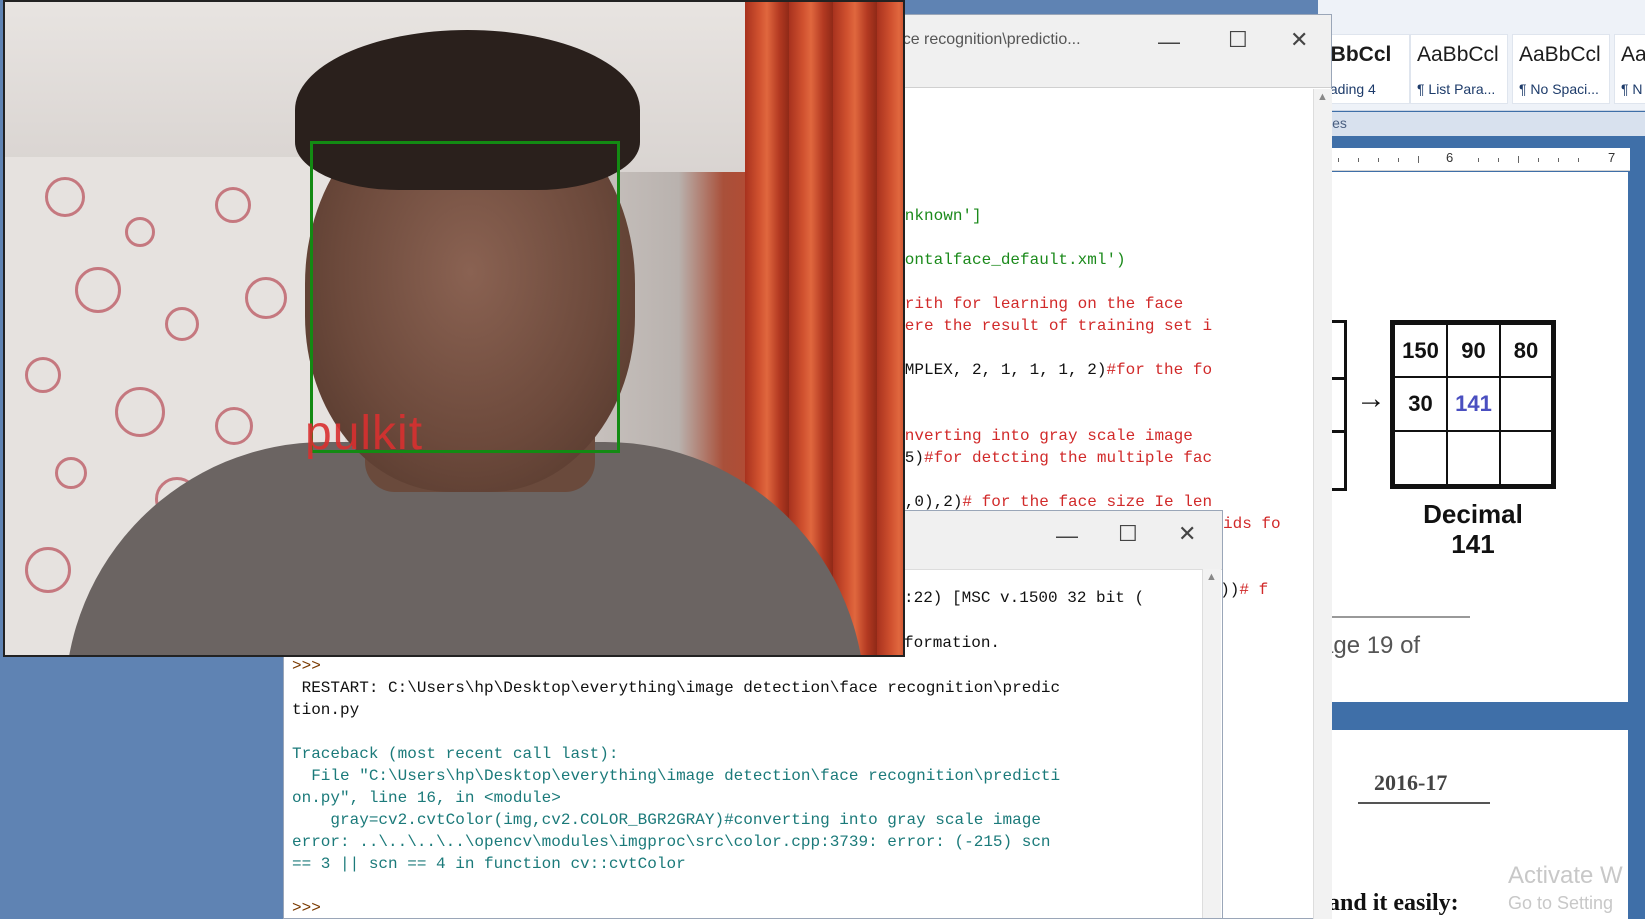  What do you see at coordinates (1612, 157) in the screenshot?
I see `ruler-number: 7` at bounding box center [1612, 157].